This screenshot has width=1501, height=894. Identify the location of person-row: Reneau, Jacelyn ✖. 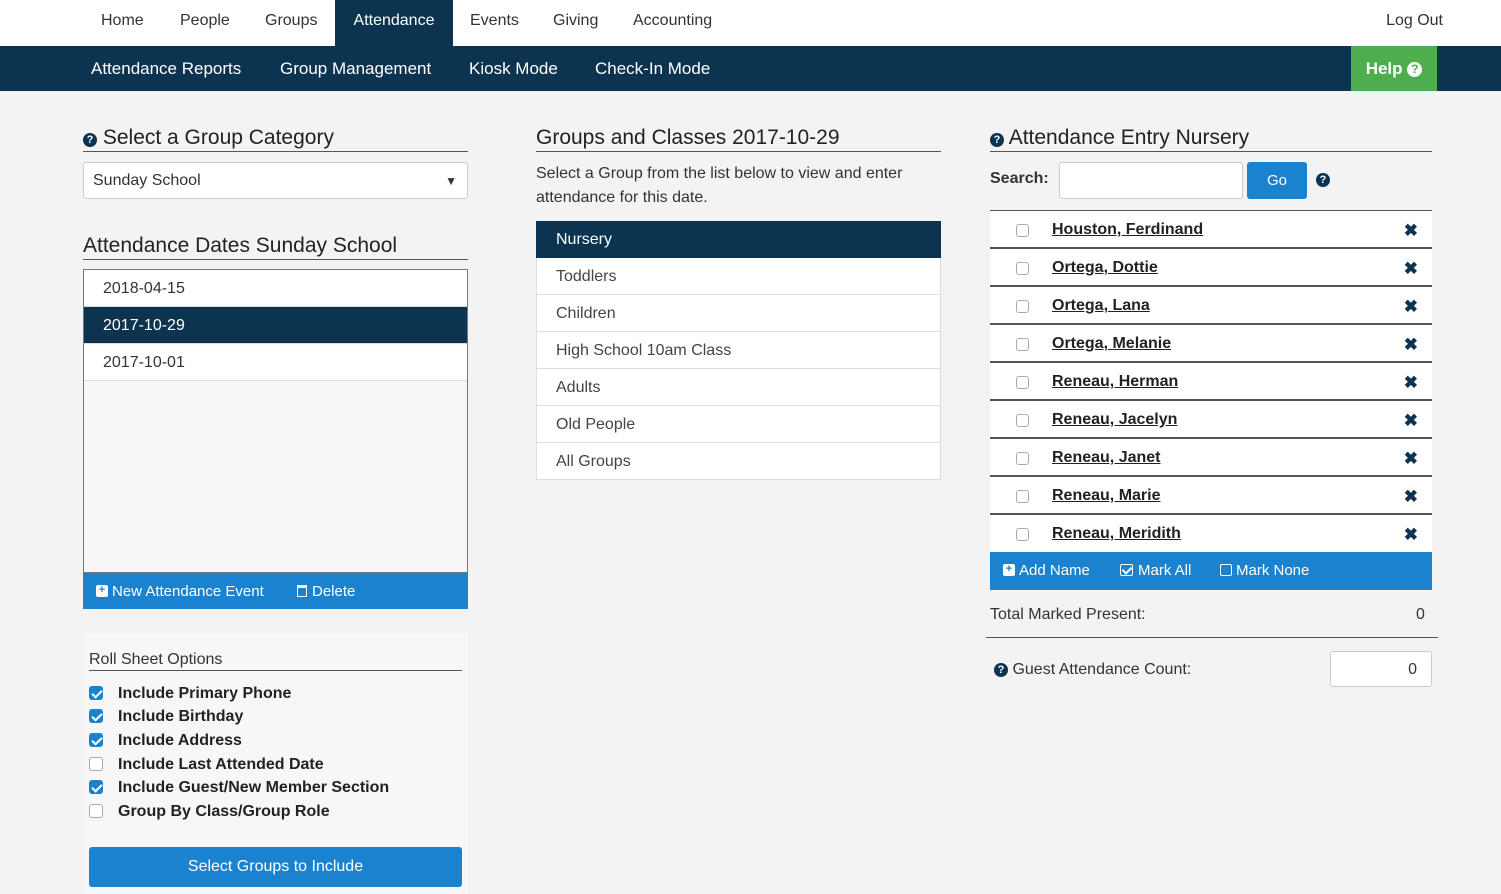
(1211, 420).